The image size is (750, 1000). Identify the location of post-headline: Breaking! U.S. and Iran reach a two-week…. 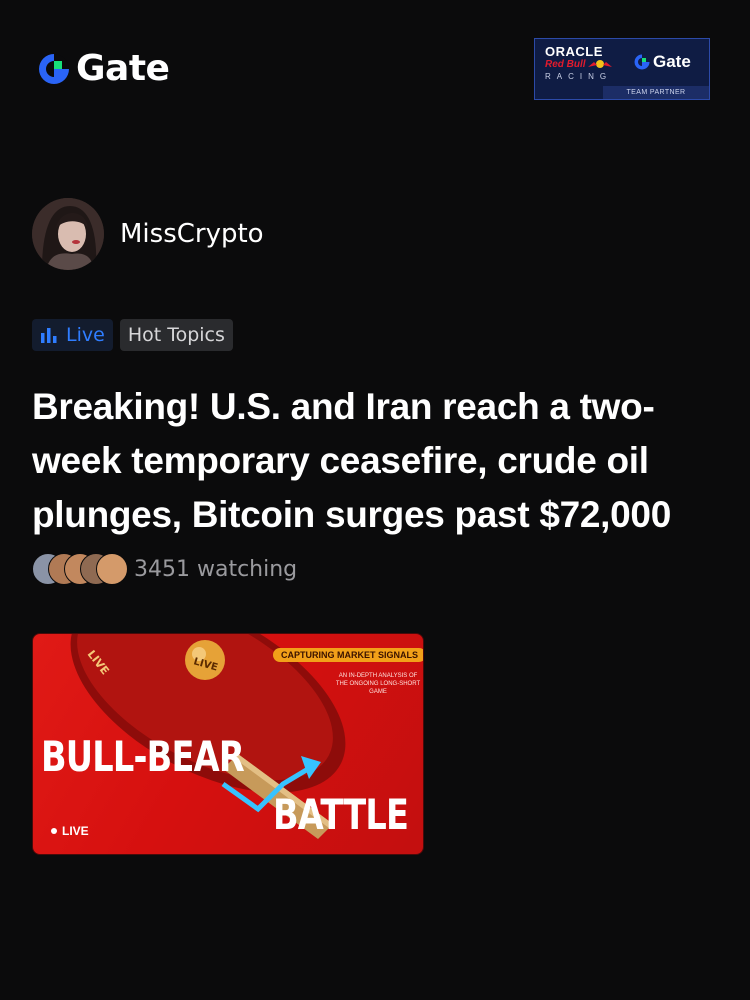
(377, 461).